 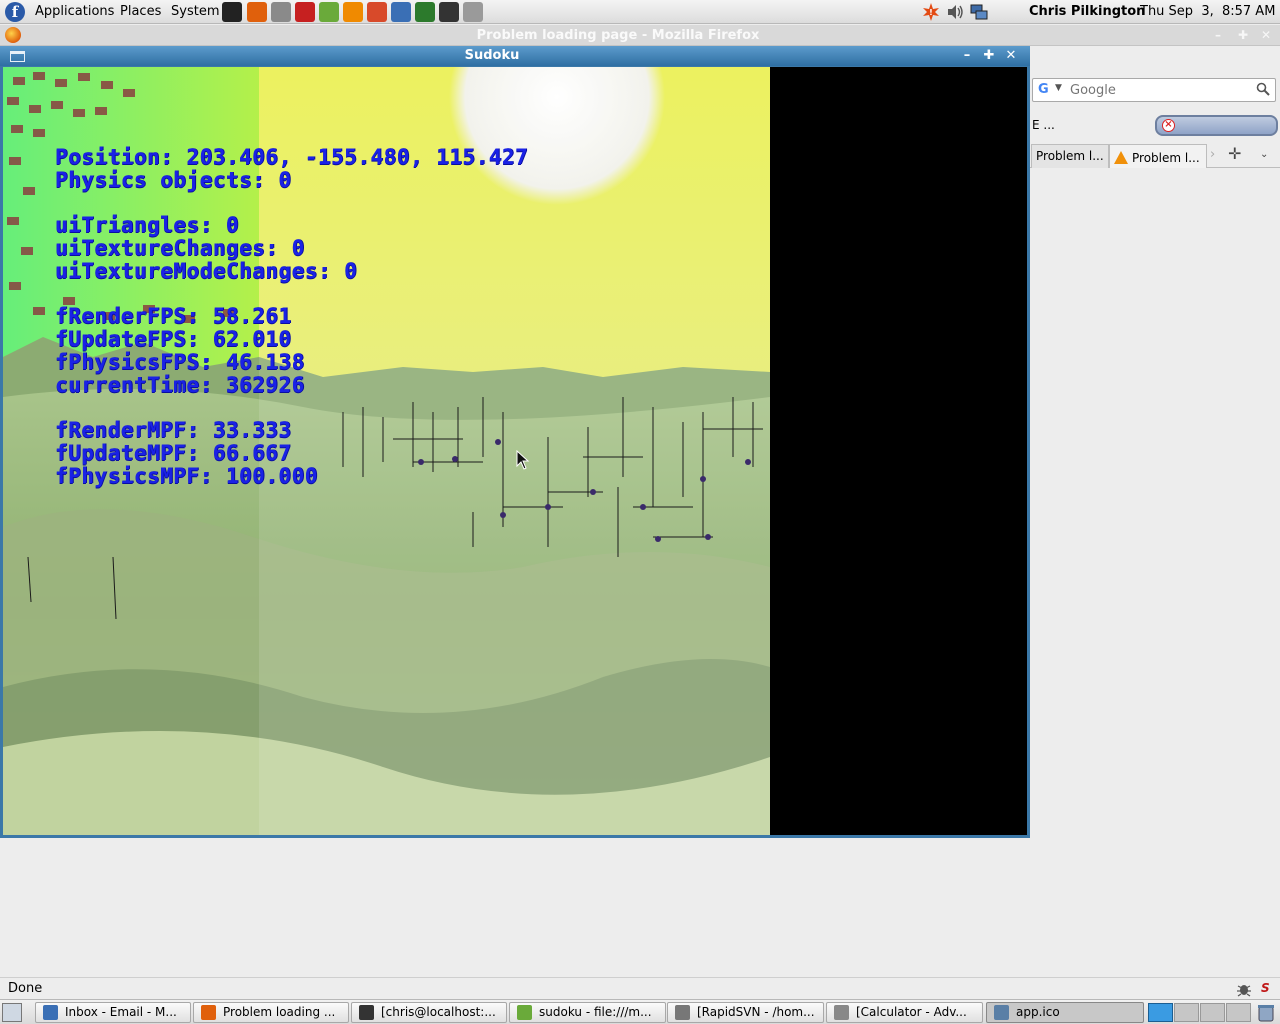 I want to click on stats-line: fUpdateFPS: 62.010, so click(x=173, y=339).